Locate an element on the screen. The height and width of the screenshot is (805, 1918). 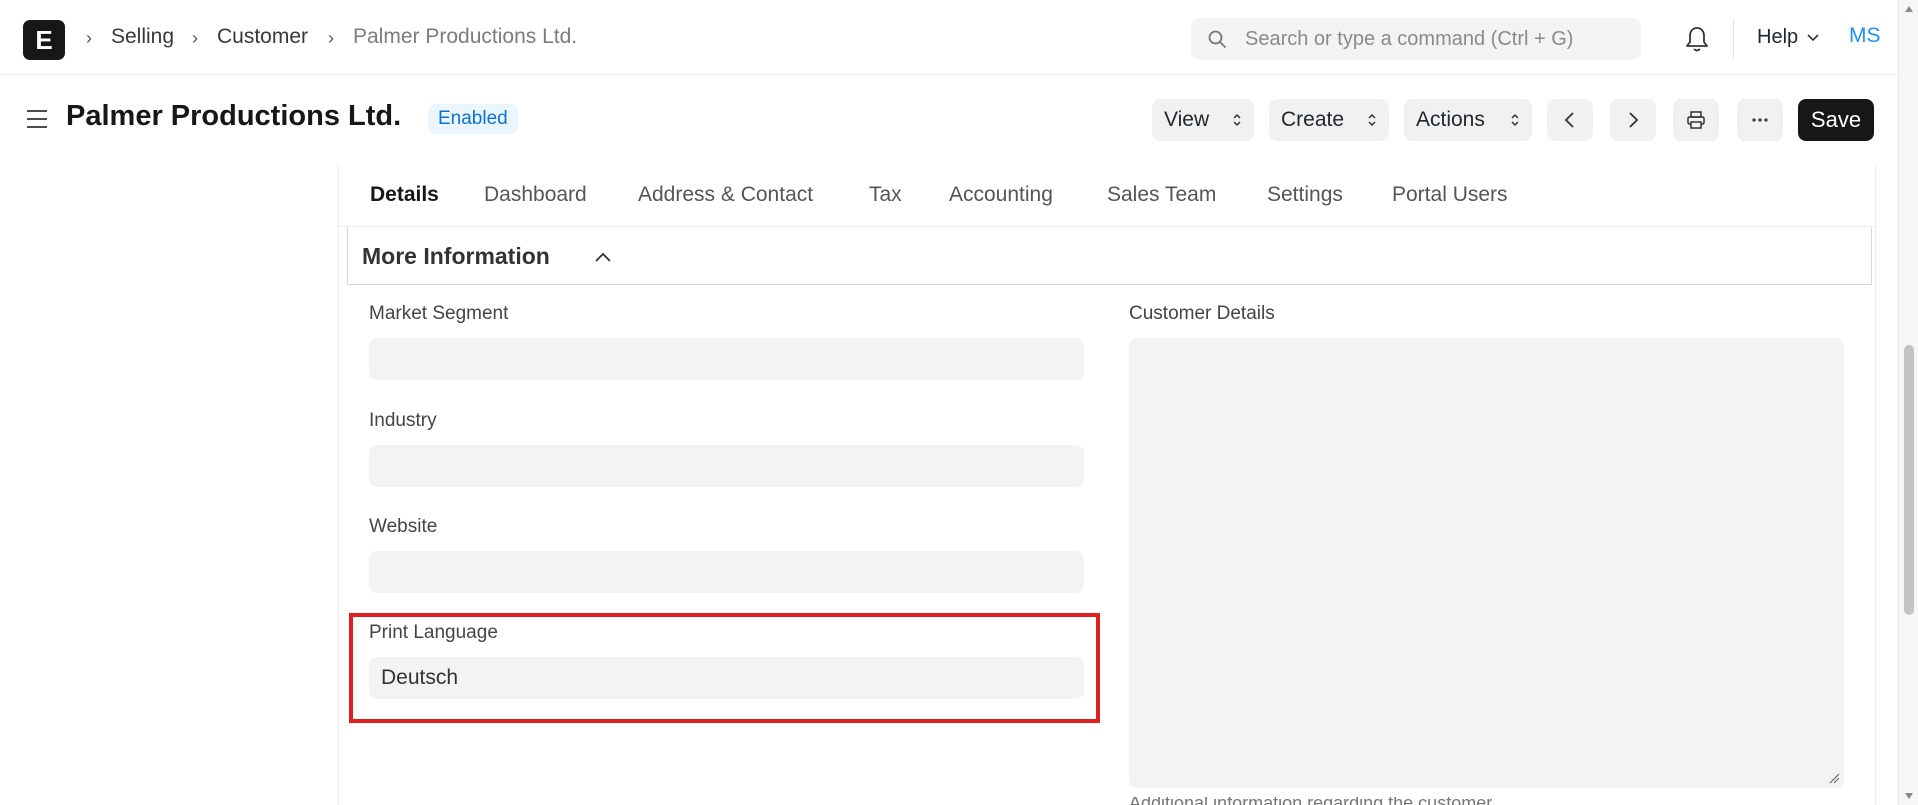
view-button: View is located at coordinates (1203, 120).